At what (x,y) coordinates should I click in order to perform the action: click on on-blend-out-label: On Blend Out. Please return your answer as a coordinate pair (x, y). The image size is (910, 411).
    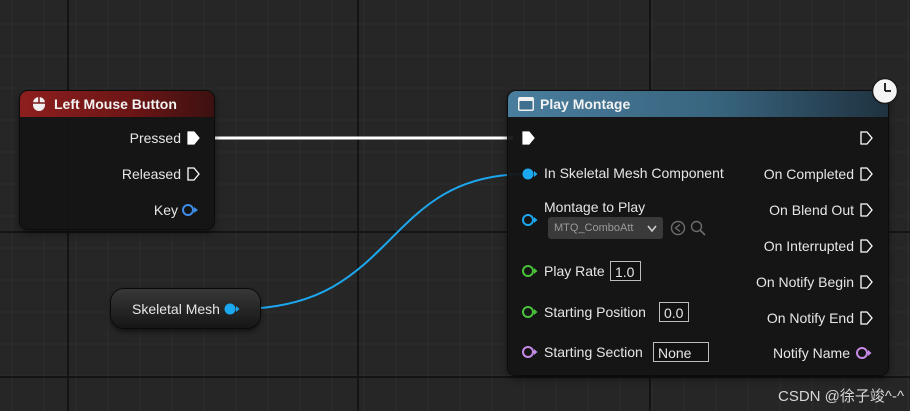
    Looking at the image, I should click on (811, 210).